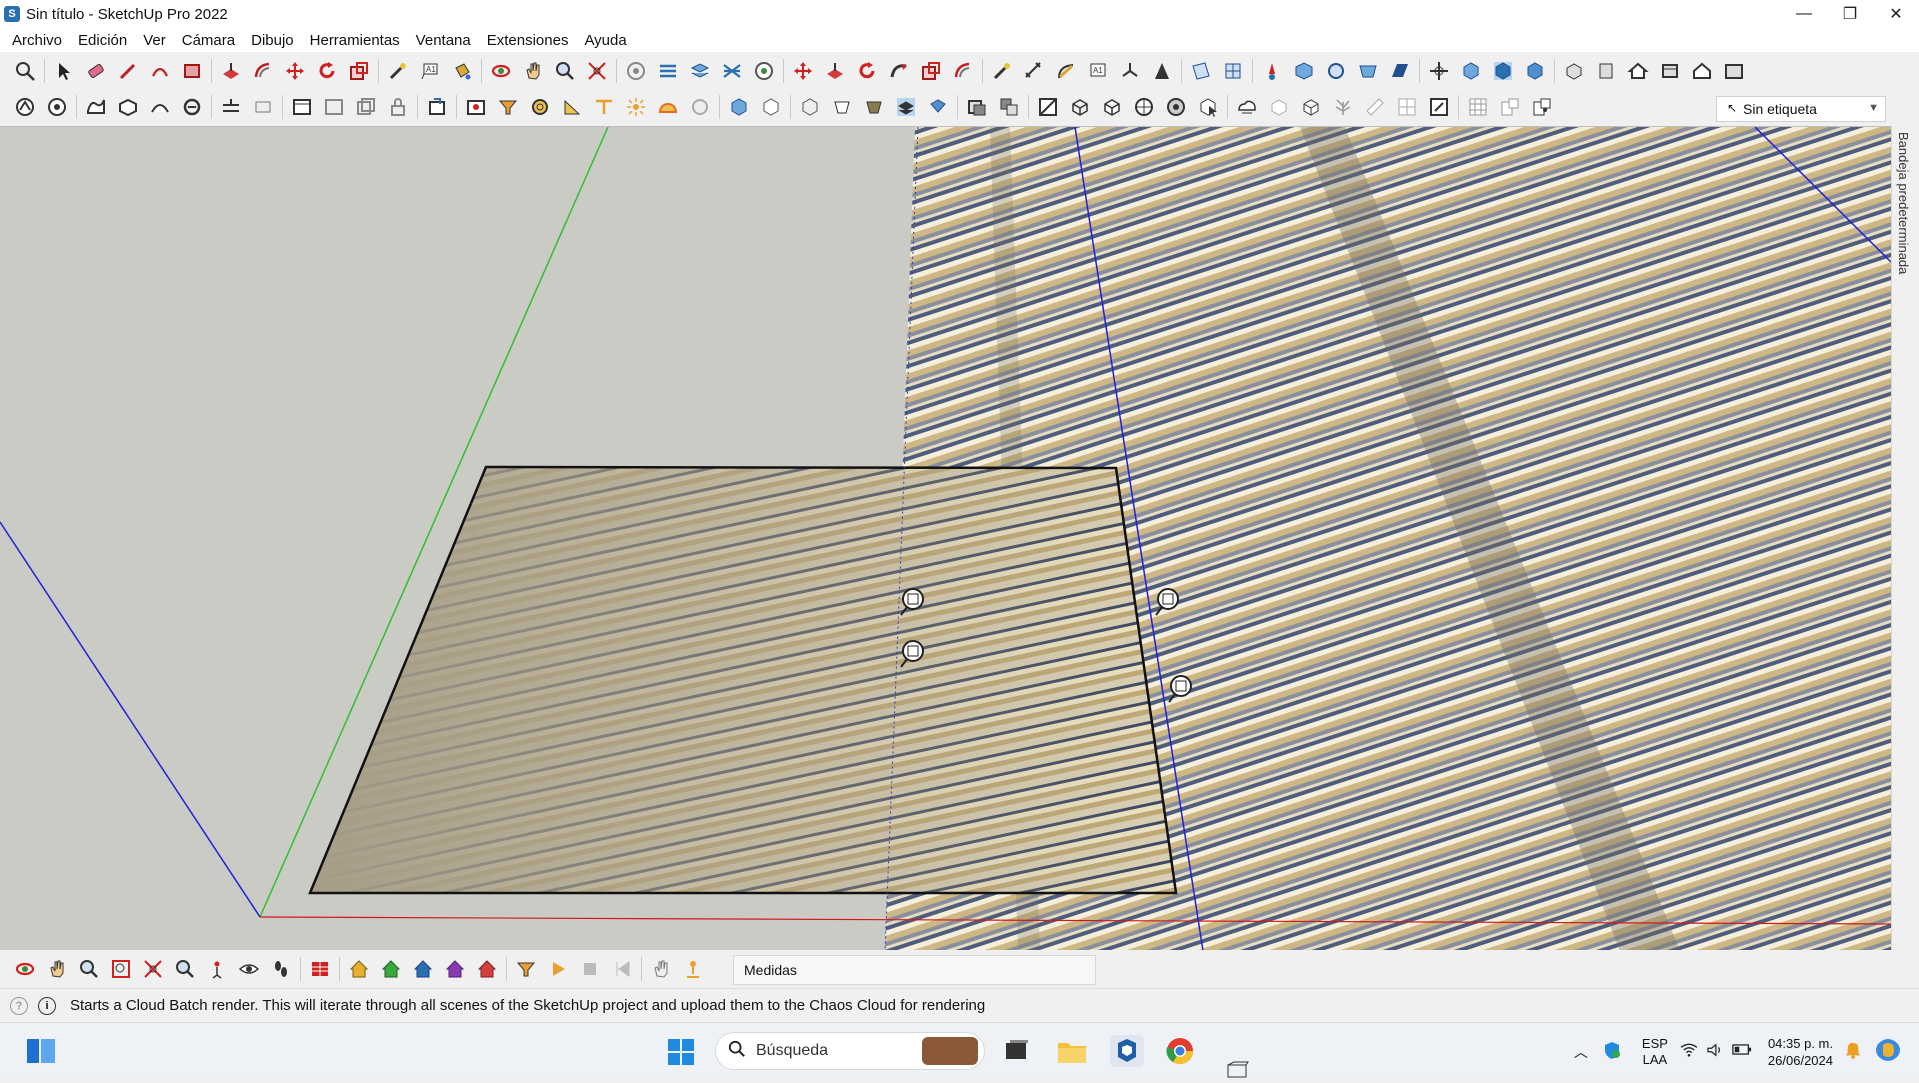 The width and height of the screenshot is (1919, 1083). What do you see at coordinates (1510, 107) in the screenshot?
I see `layout-icon` at bounding box center [1510, 107].